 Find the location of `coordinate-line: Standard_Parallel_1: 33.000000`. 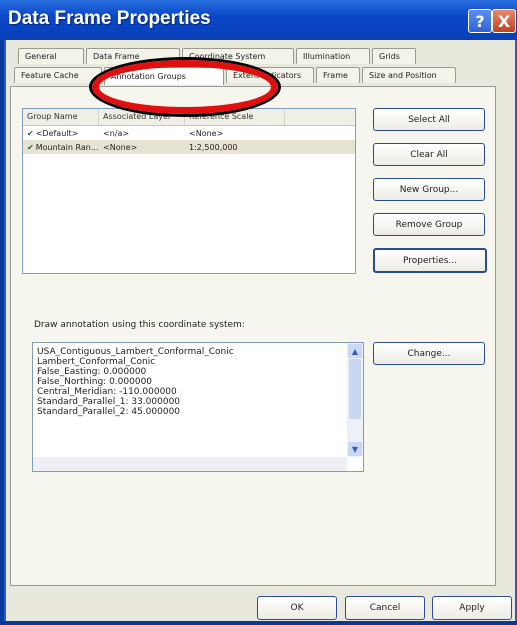

coordinate-line: Standard_Parallel_1: 33.000000 is located at coordinates (109, 402).